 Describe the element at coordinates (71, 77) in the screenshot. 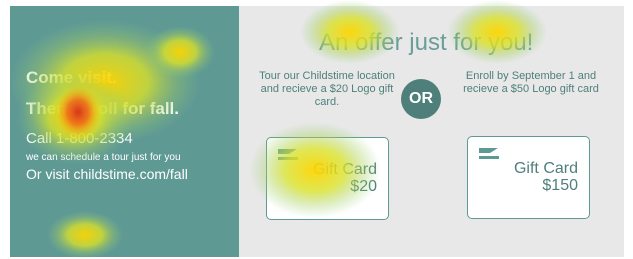

I see `headline-line-1: Come visit.` at that location.